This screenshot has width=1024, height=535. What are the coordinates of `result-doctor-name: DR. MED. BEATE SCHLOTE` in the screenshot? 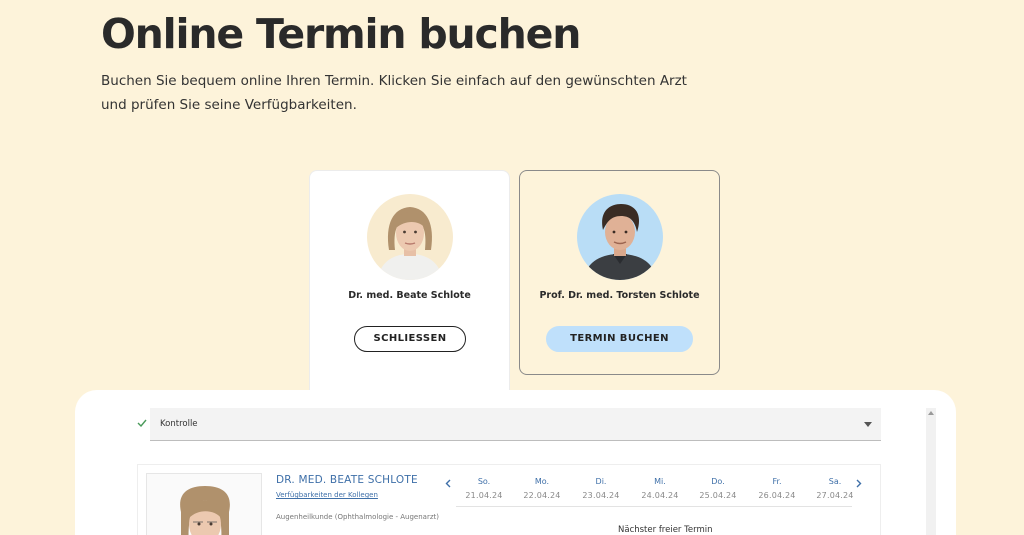 It's located at (347, 480).